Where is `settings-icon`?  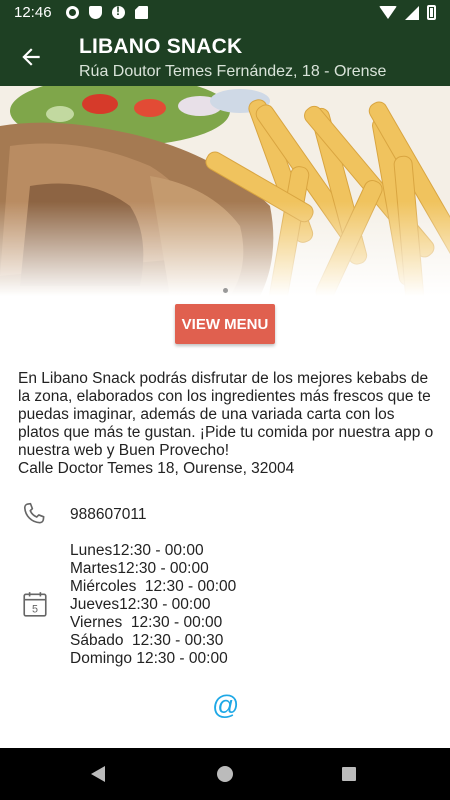 settings-icon is located at coordinates (72, 12).